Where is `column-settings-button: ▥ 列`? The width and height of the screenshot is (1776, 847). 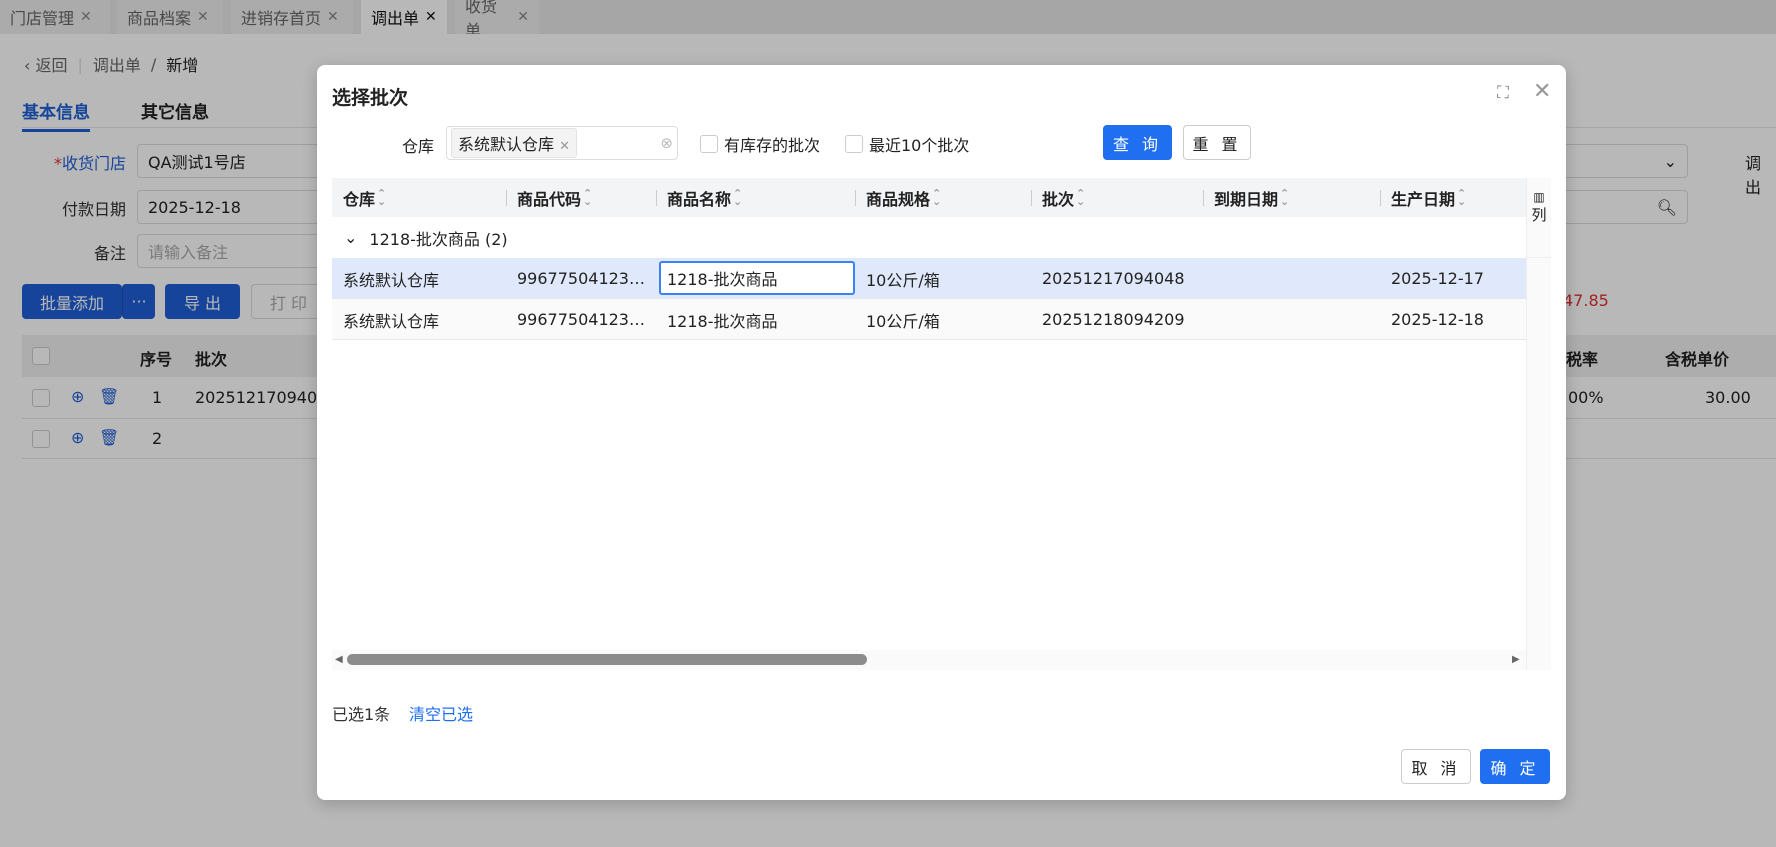
column-settings-button: ▥ 列 is located at coordinates (1539, 218).